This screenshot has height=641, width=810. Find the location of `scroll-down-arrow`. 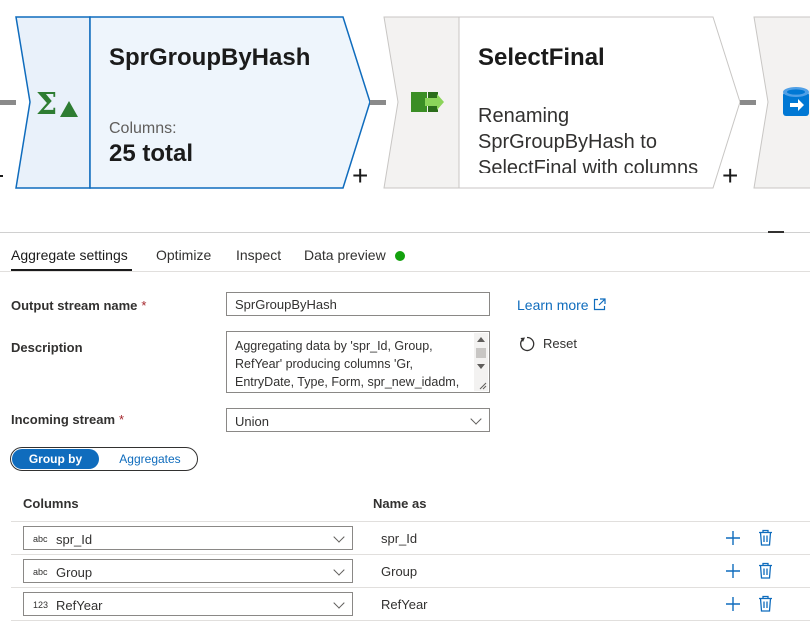

scroll-down-arrow is located at coordinates (481, 366).